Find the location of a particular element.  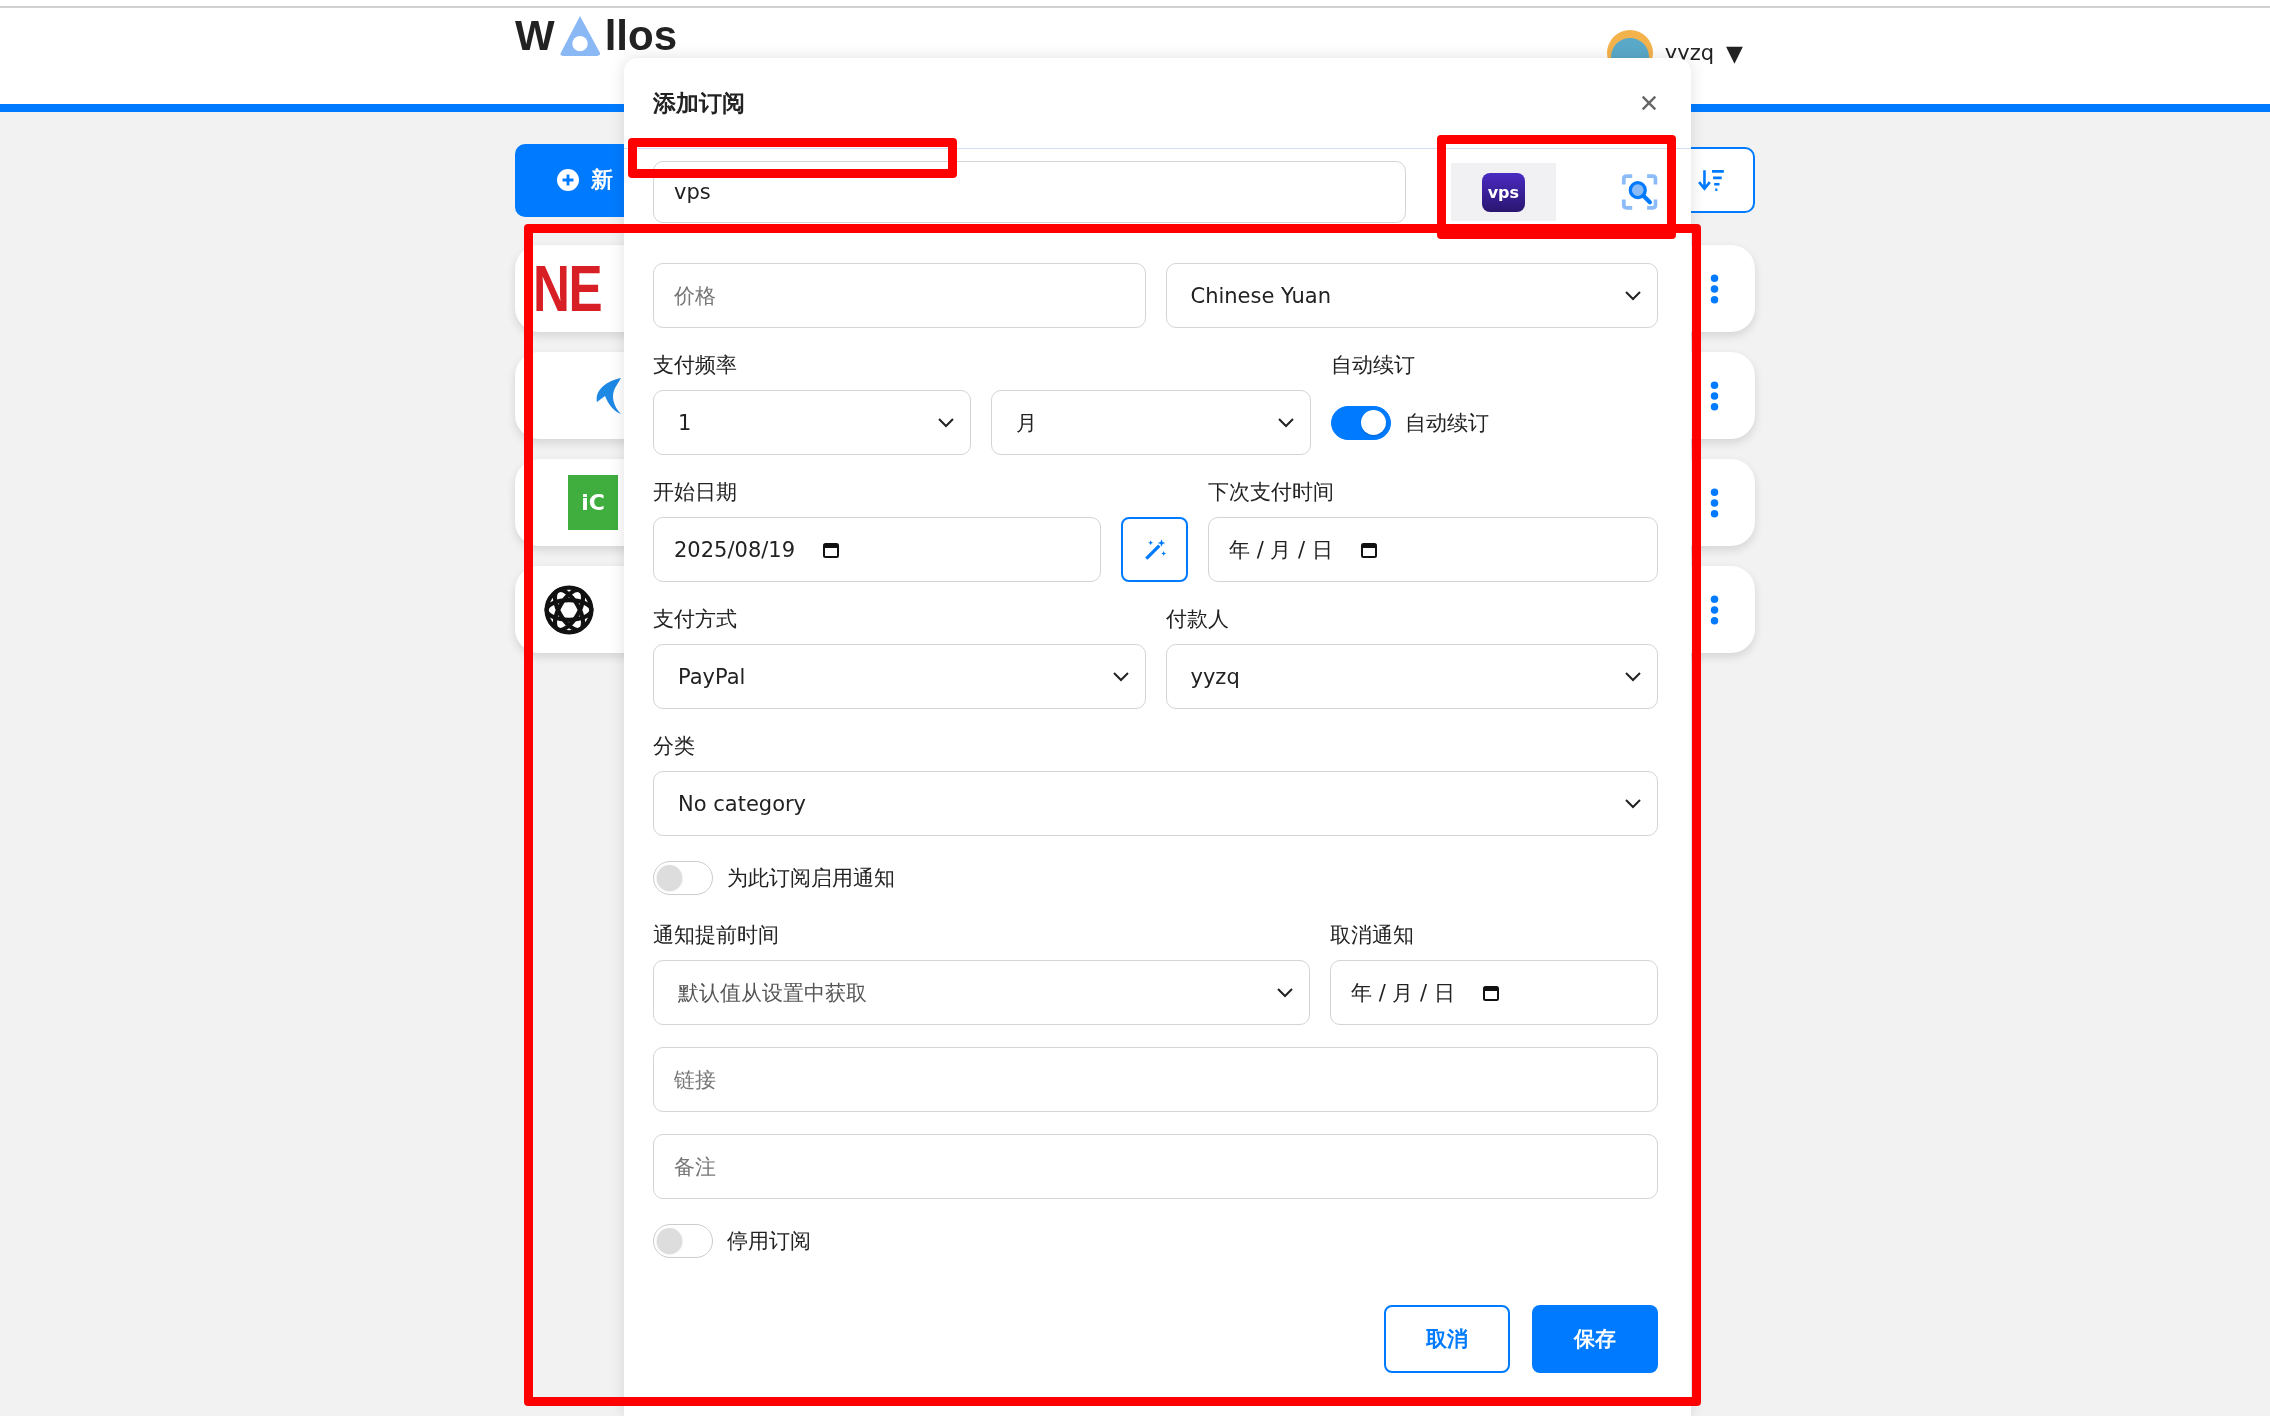

logo-text: llos is located at coordinates (640, 36).